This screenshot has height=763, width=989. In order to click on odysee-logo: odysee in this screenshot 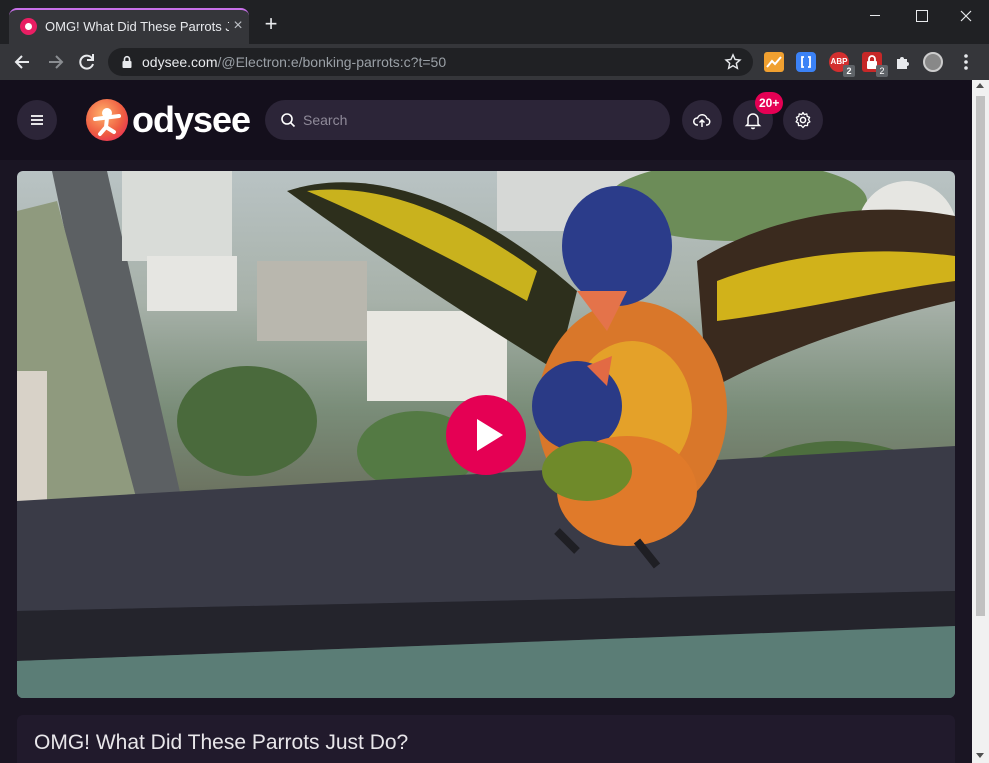, I will do `click(168, 120)`.